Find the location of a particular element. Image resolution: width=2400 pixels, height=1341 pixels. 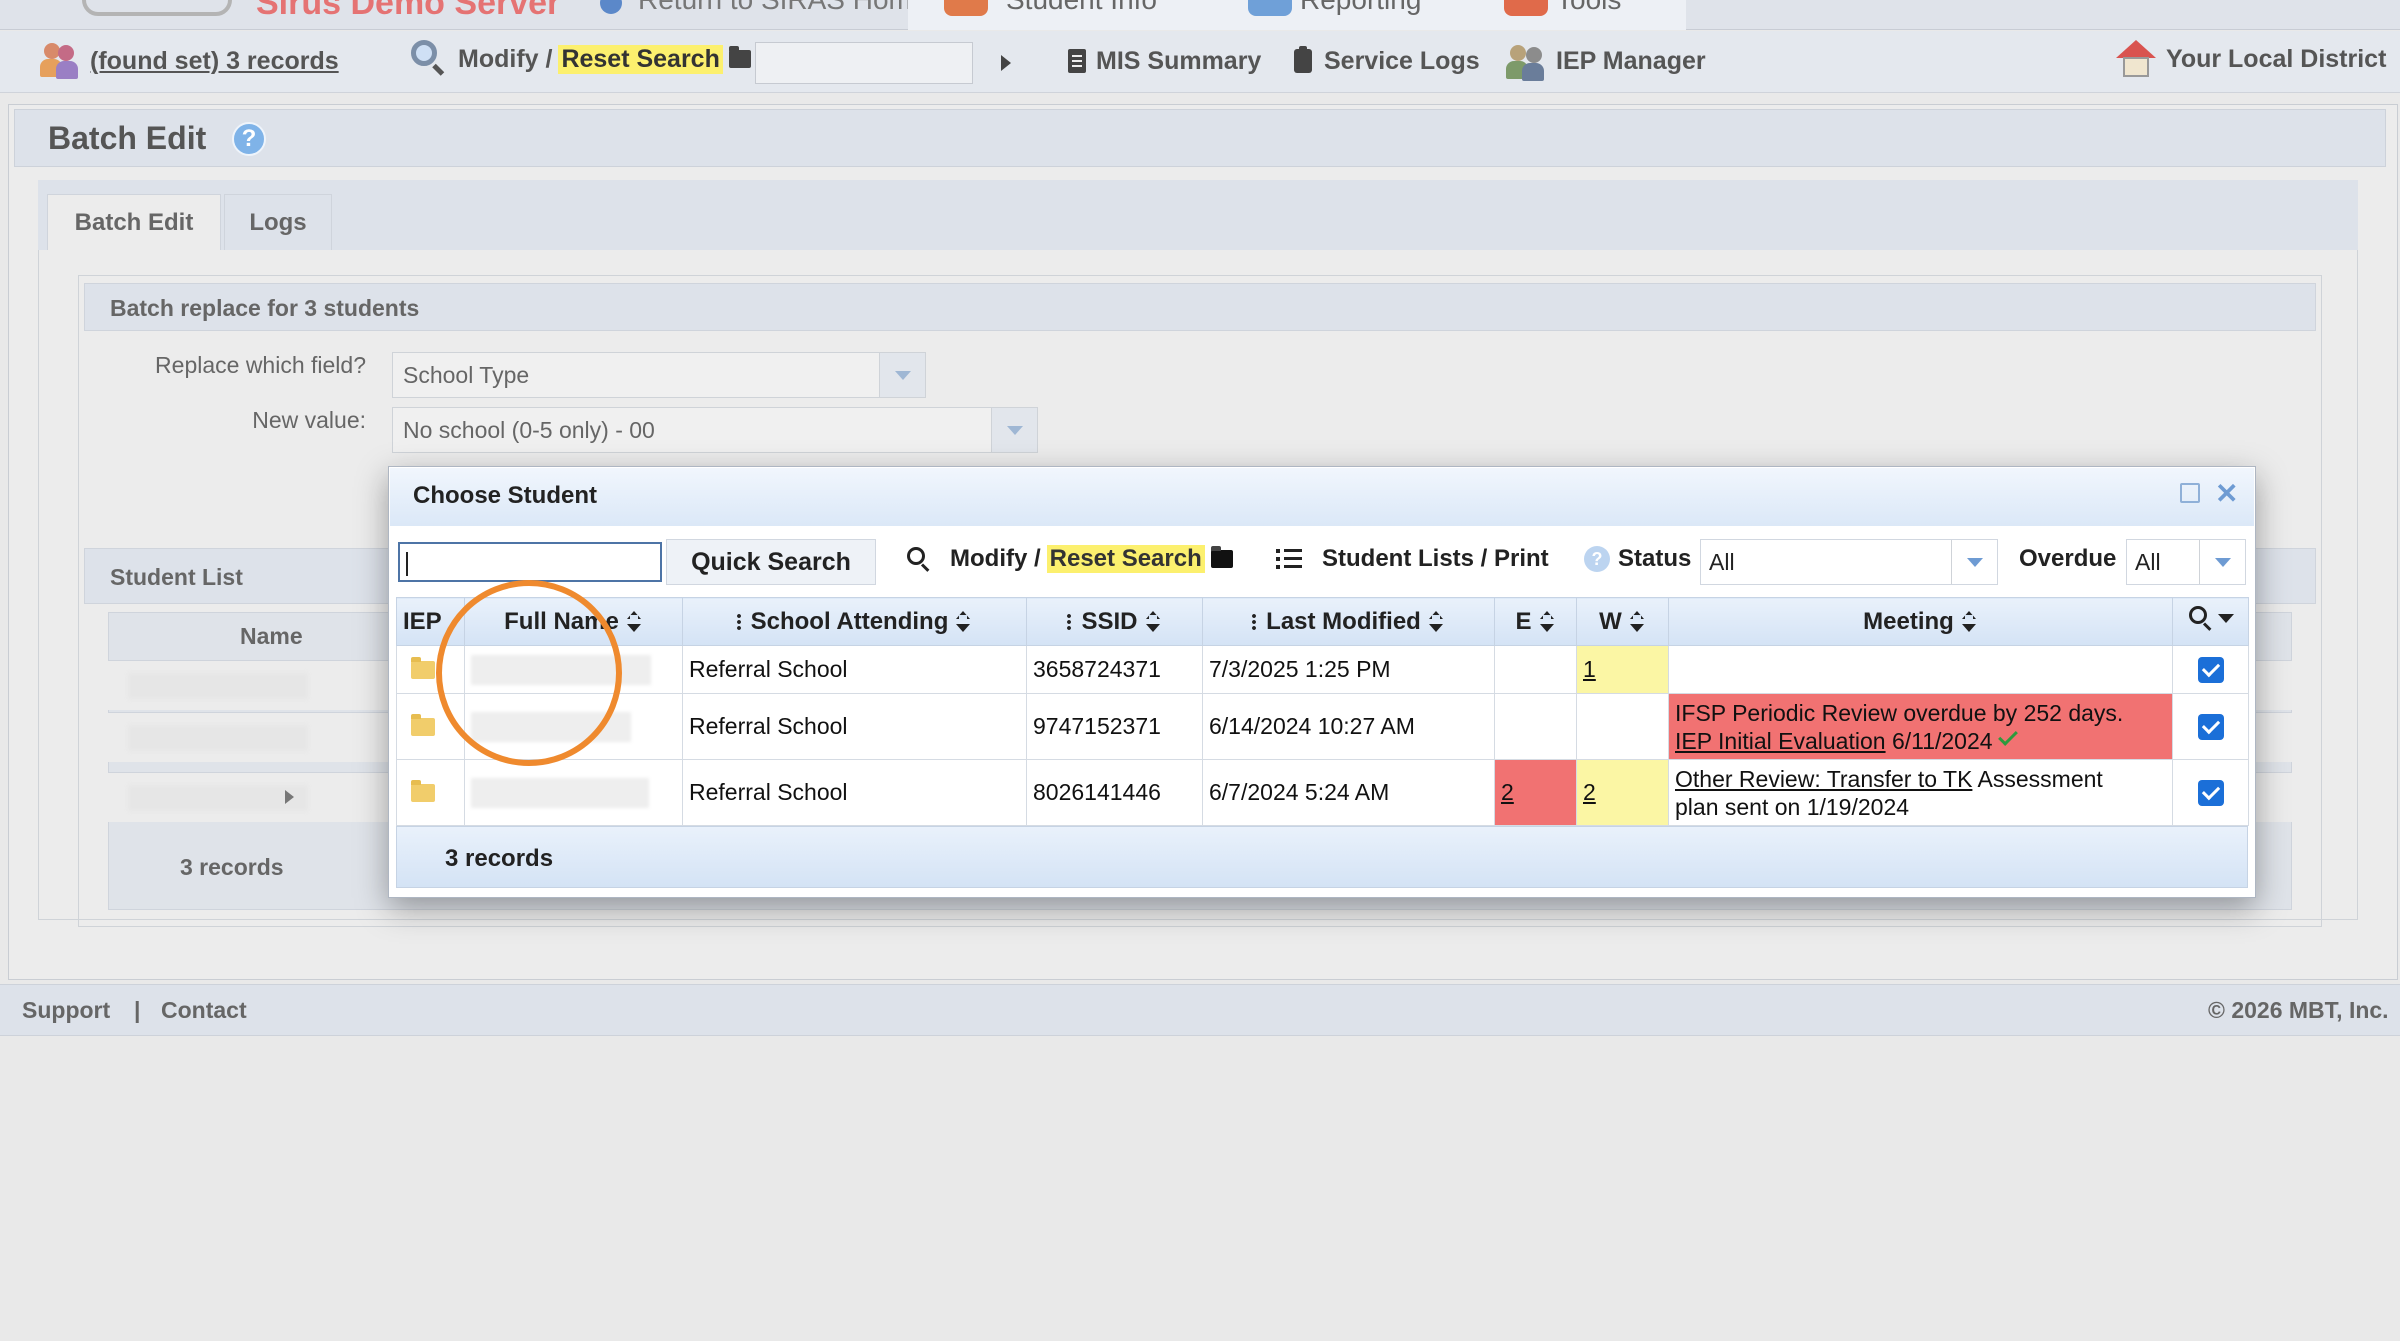

mis-summary-button: MIS Summary is located at coordinates (1164, 61).